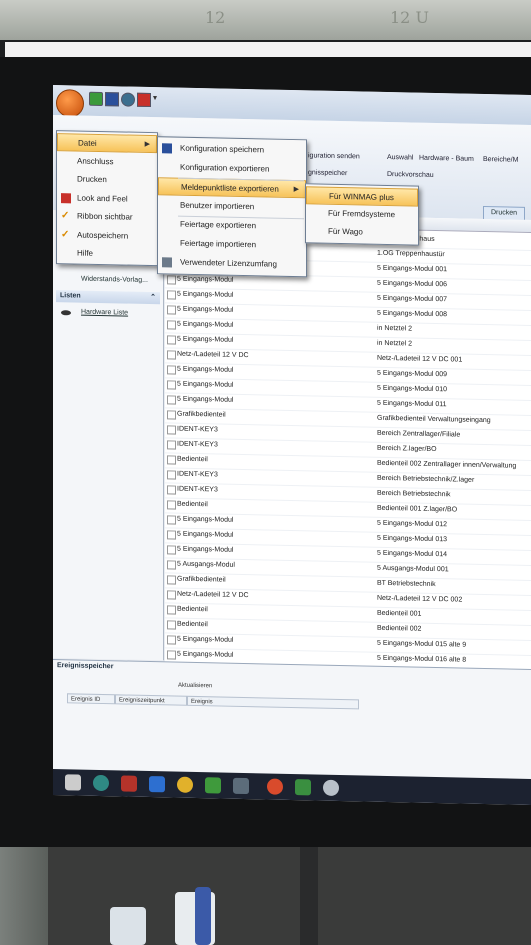 This screenshot has height=945, width=531. Describe the element at coordinates (108, 297) in the screenshot. I see `section-header-listen: Listen ⌃` at that location.